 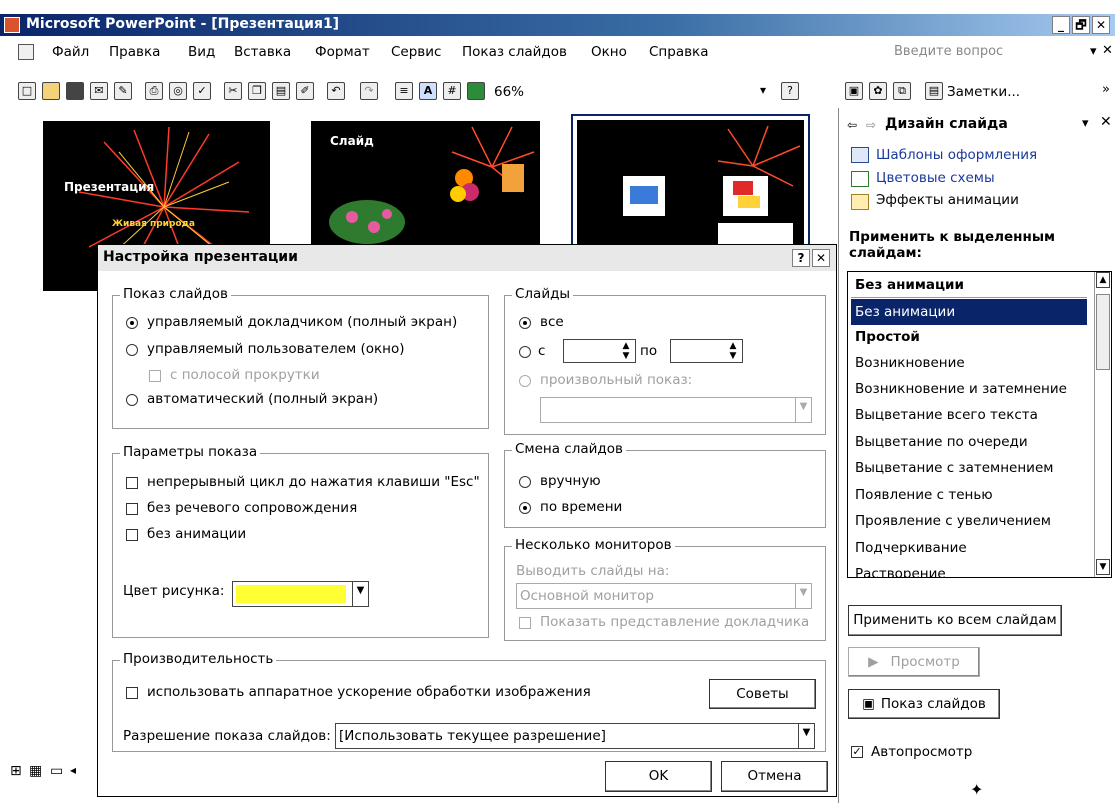 What do you see at coordinates (934, 91) in the screenshot?
I see `notes-icon: ▤` at bounding box center [934, 91].